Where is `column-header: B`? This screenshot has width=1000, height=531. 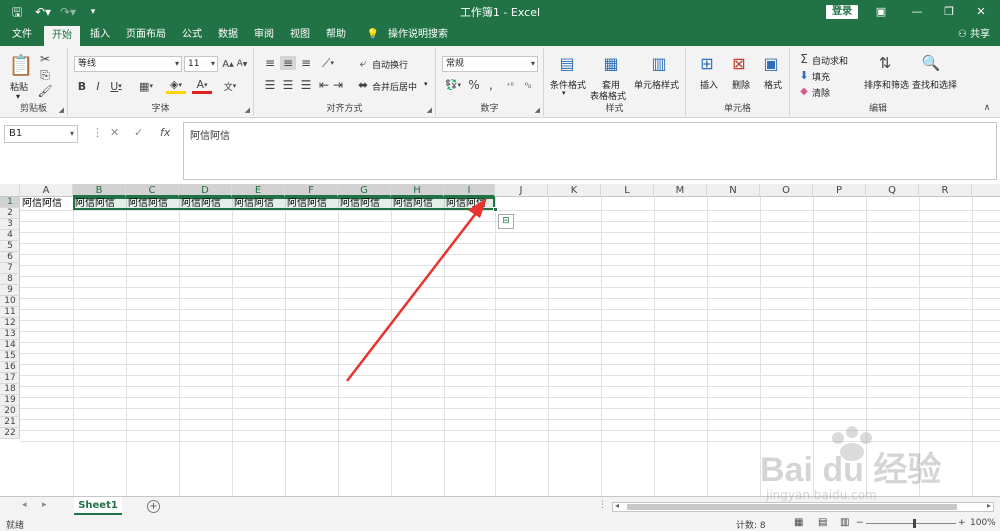 column-header: B is located at coordinates (99, 190).